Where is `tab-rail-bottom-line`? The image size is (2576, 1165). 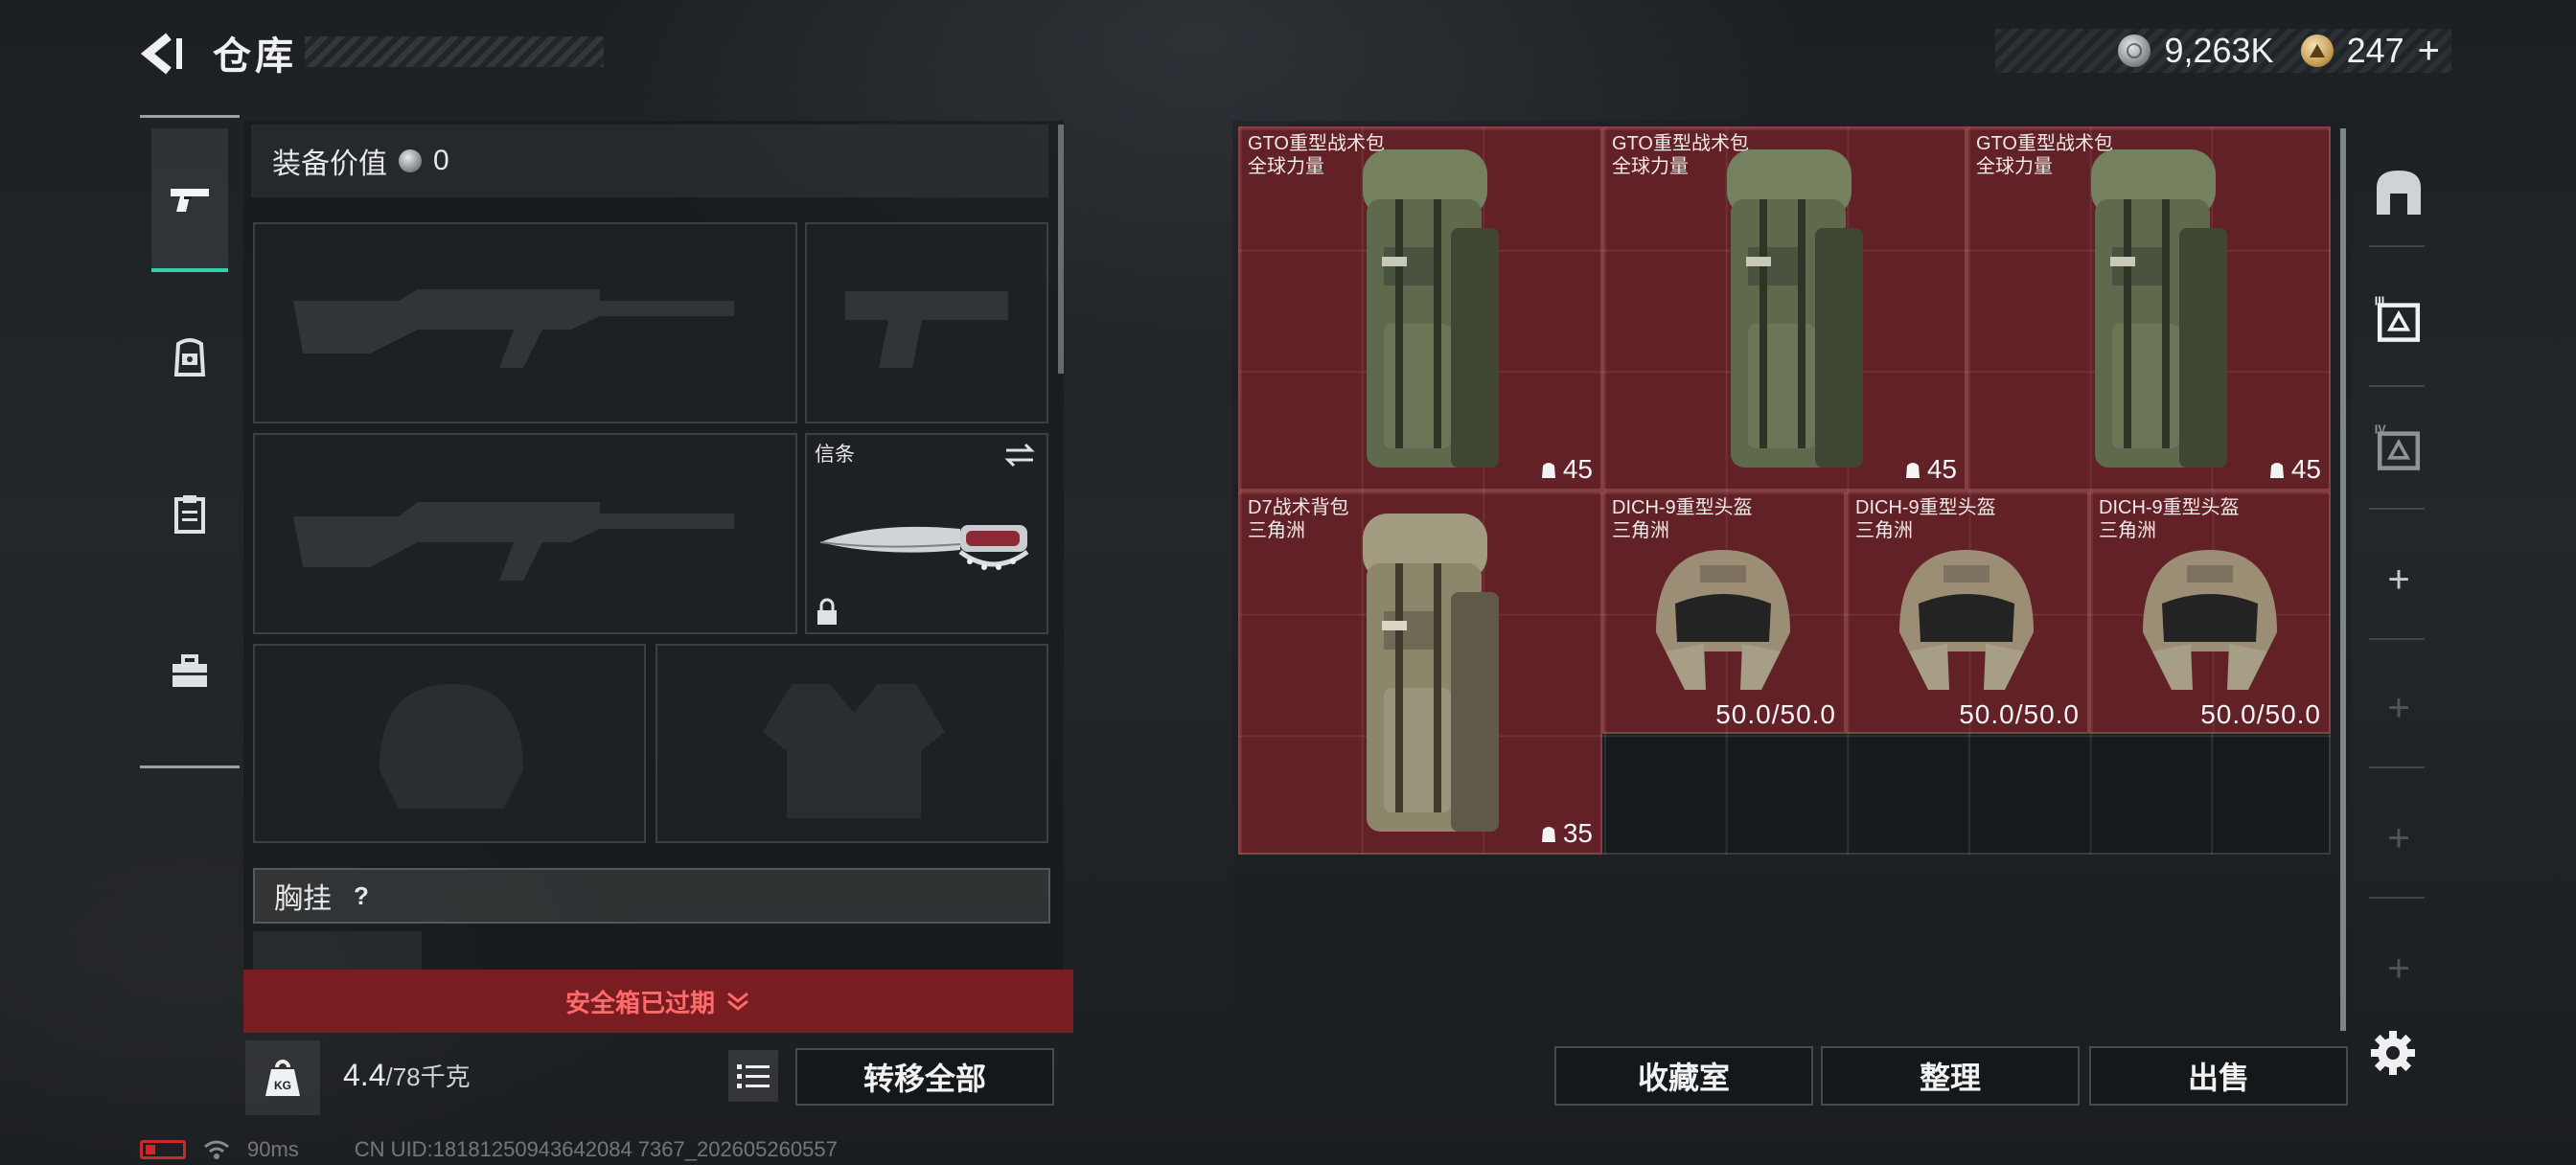
tab-rail-bottom-line is located at coordinates (190, 767).